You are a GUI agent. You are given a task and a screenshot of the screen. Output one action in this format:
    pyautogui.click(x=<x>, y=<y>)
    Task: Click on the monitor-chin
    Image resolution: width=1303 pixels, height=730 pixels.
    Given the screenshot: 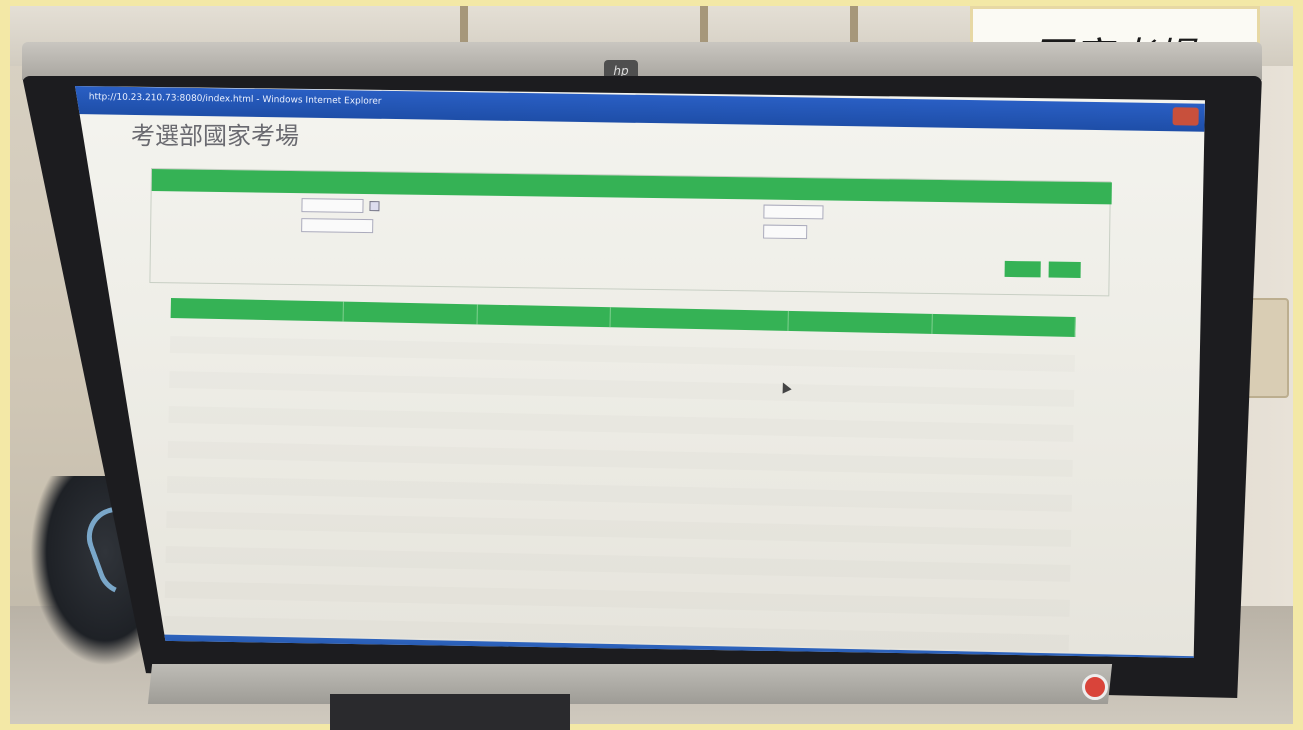 What is the action you would take?
    pyautogui.click(x=630, y=684)
    